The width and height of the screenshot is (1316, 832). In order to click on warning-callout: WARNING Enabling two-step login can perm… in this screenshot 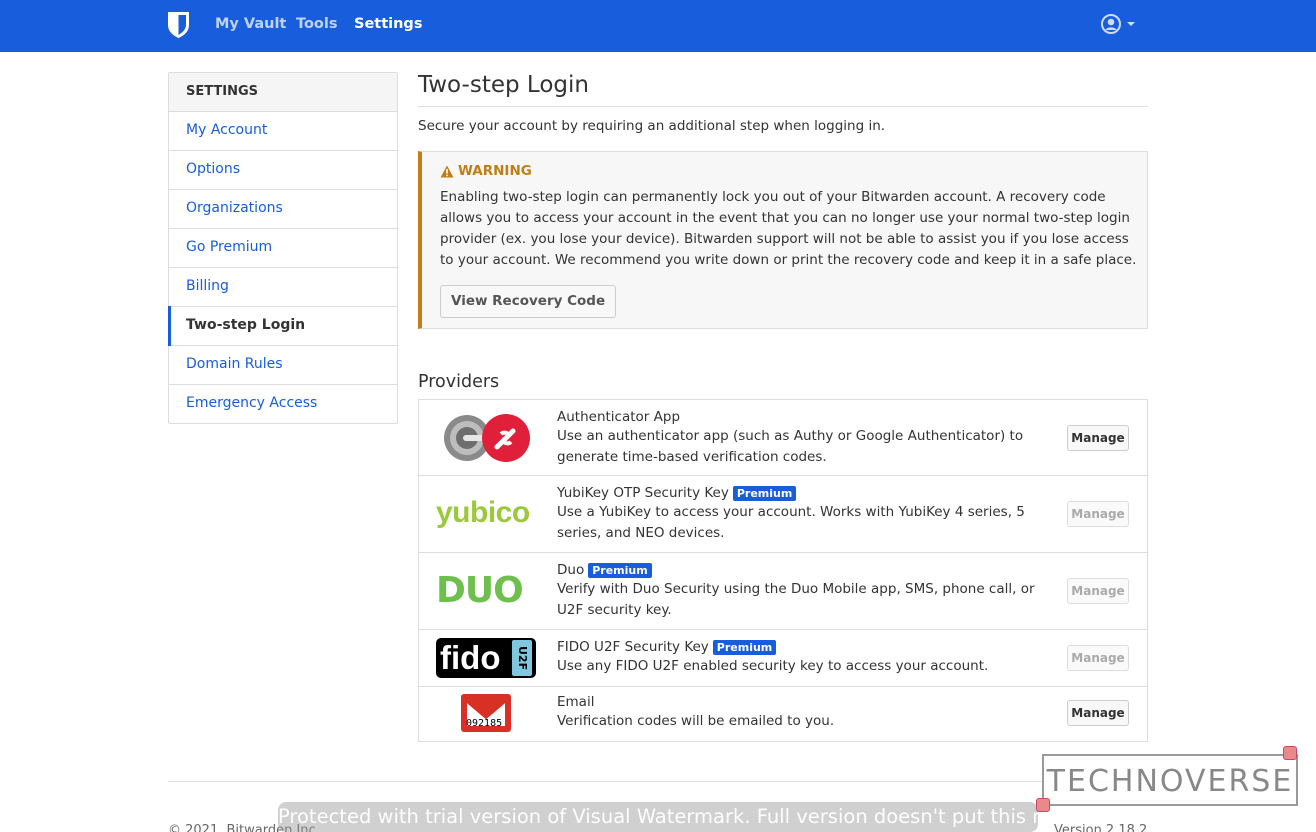, I will do `click(783, 240)`.